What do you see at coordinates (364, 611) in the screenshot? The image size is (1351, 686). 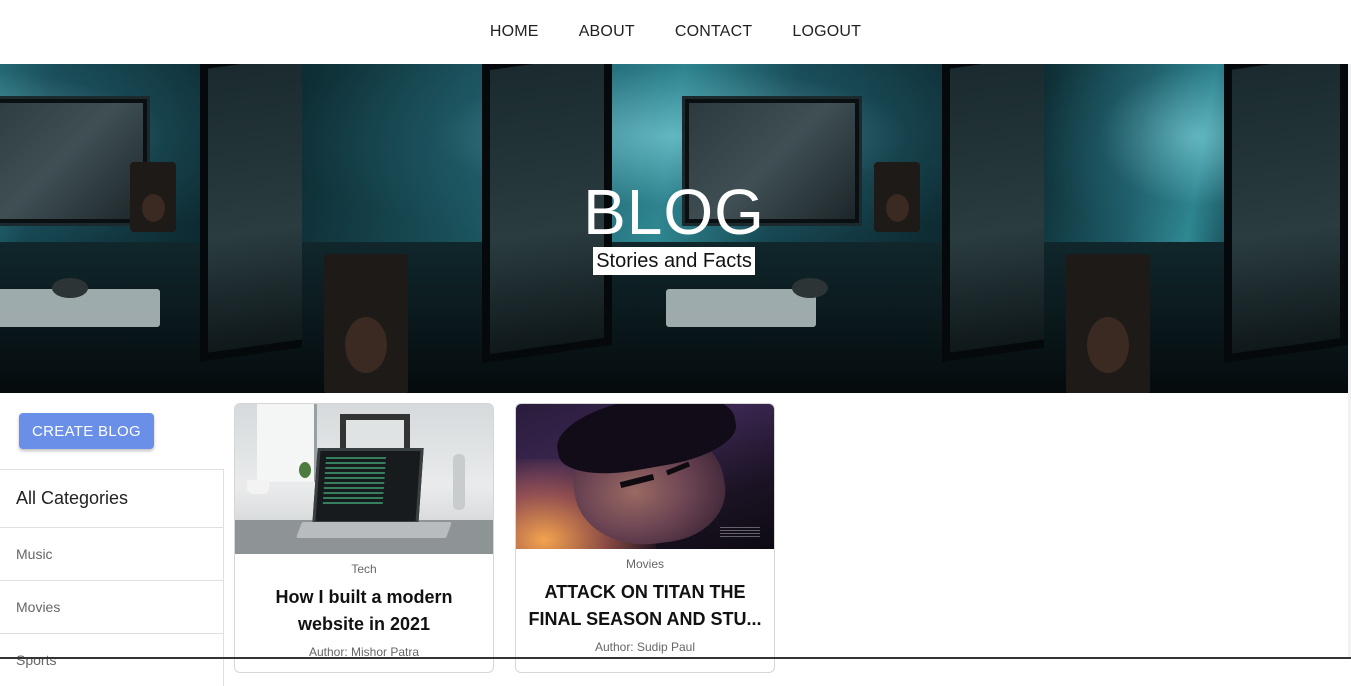 I see `post-title: How I built a modern website in 2021` at bounding box center [364, 611].